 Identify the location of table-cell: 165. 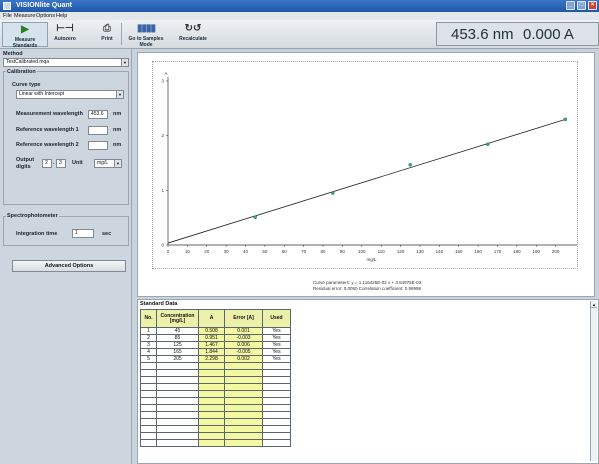
(177, 352).